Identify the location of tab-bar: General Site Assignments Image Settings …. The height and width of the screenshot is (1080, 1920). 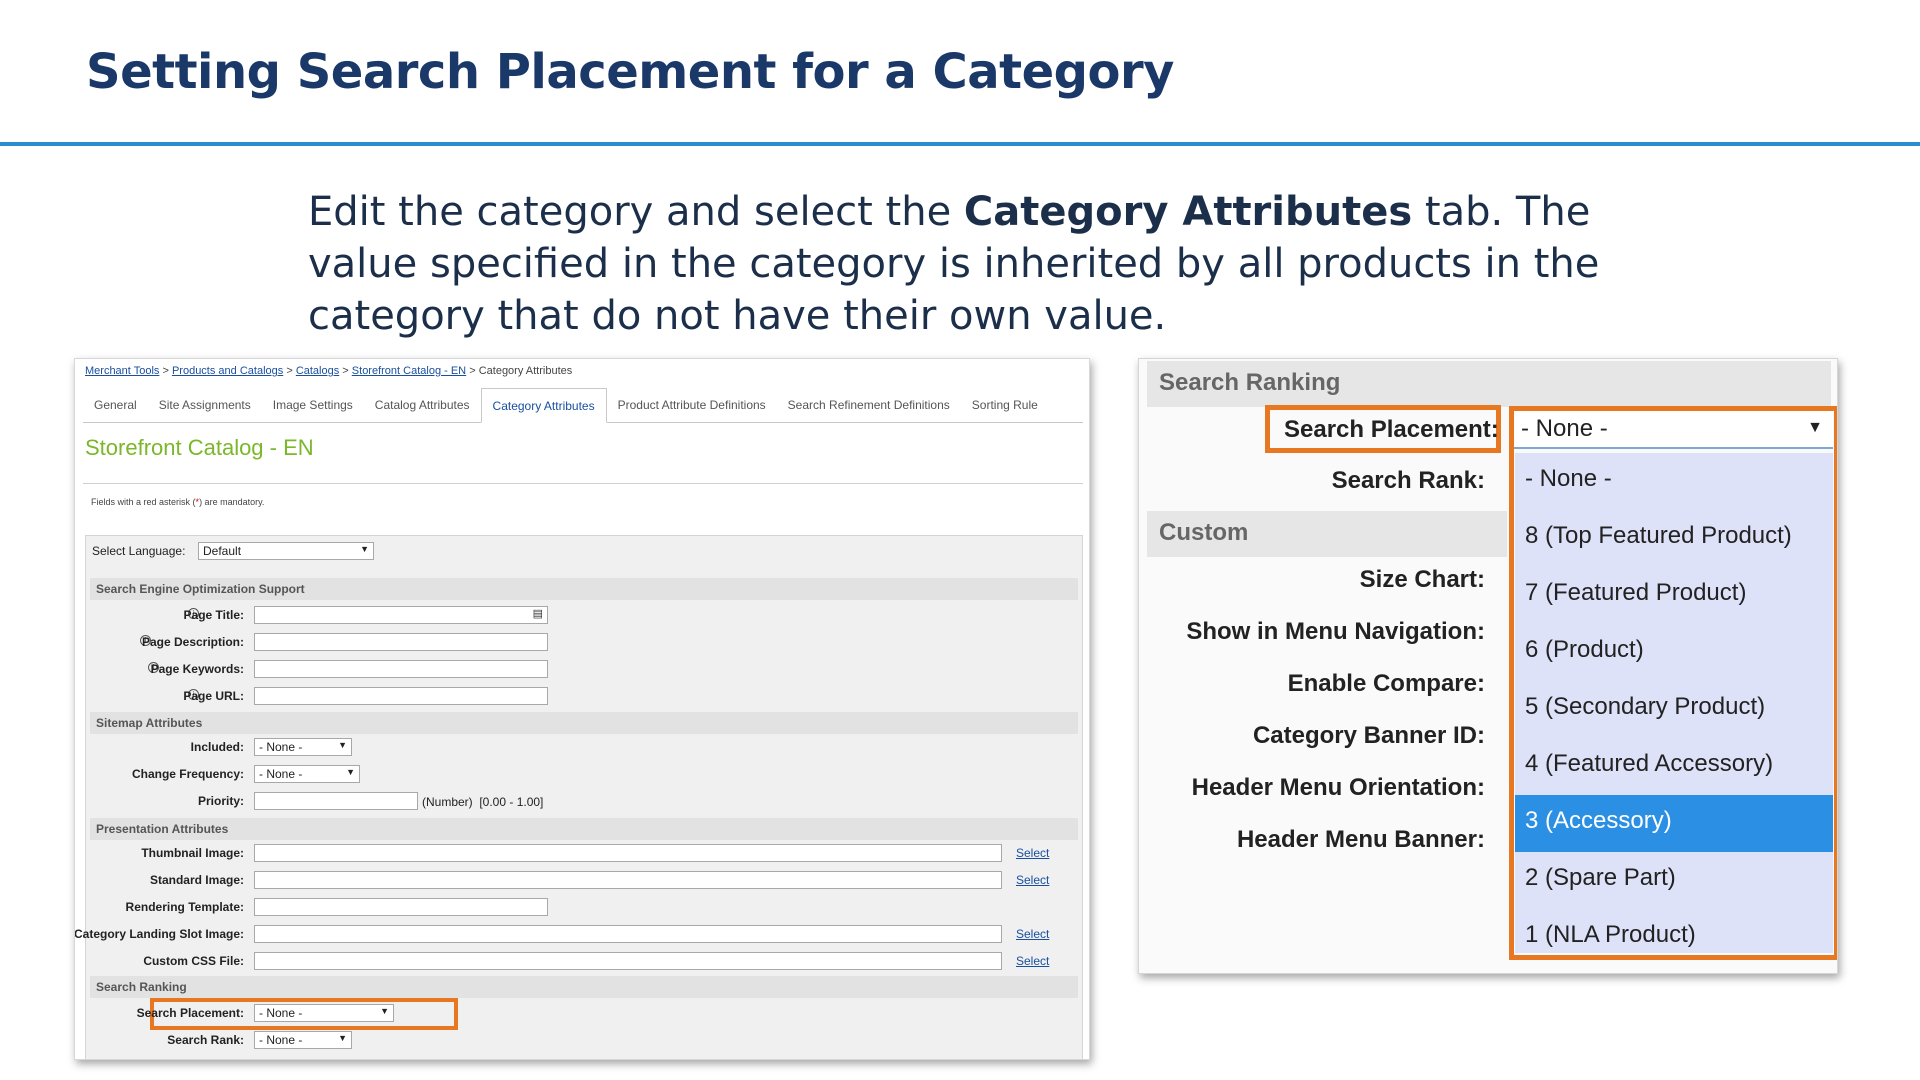
(583, 405).